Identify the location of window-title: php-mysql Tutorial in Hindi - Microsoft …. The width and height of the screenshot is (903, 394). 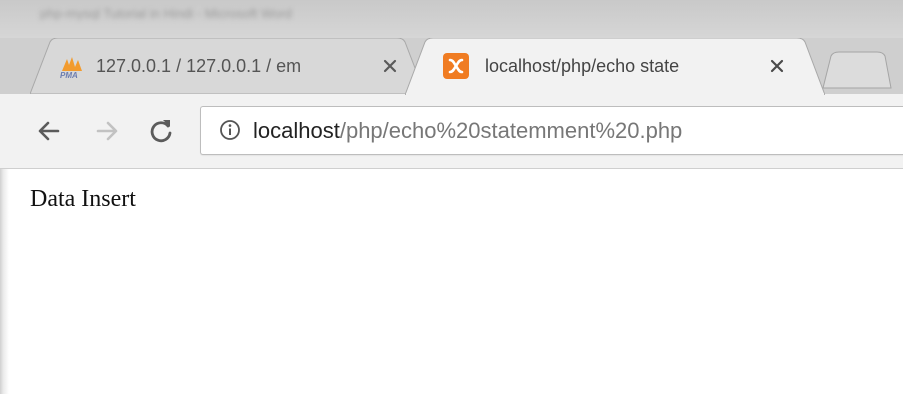
(166, 13).